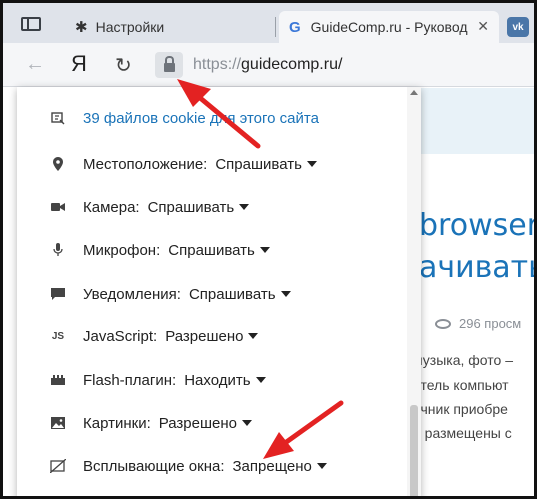  Describe the element at coordinates (461, 385) in the screenshot. I see `body-line-2: атель компьют` at that location.